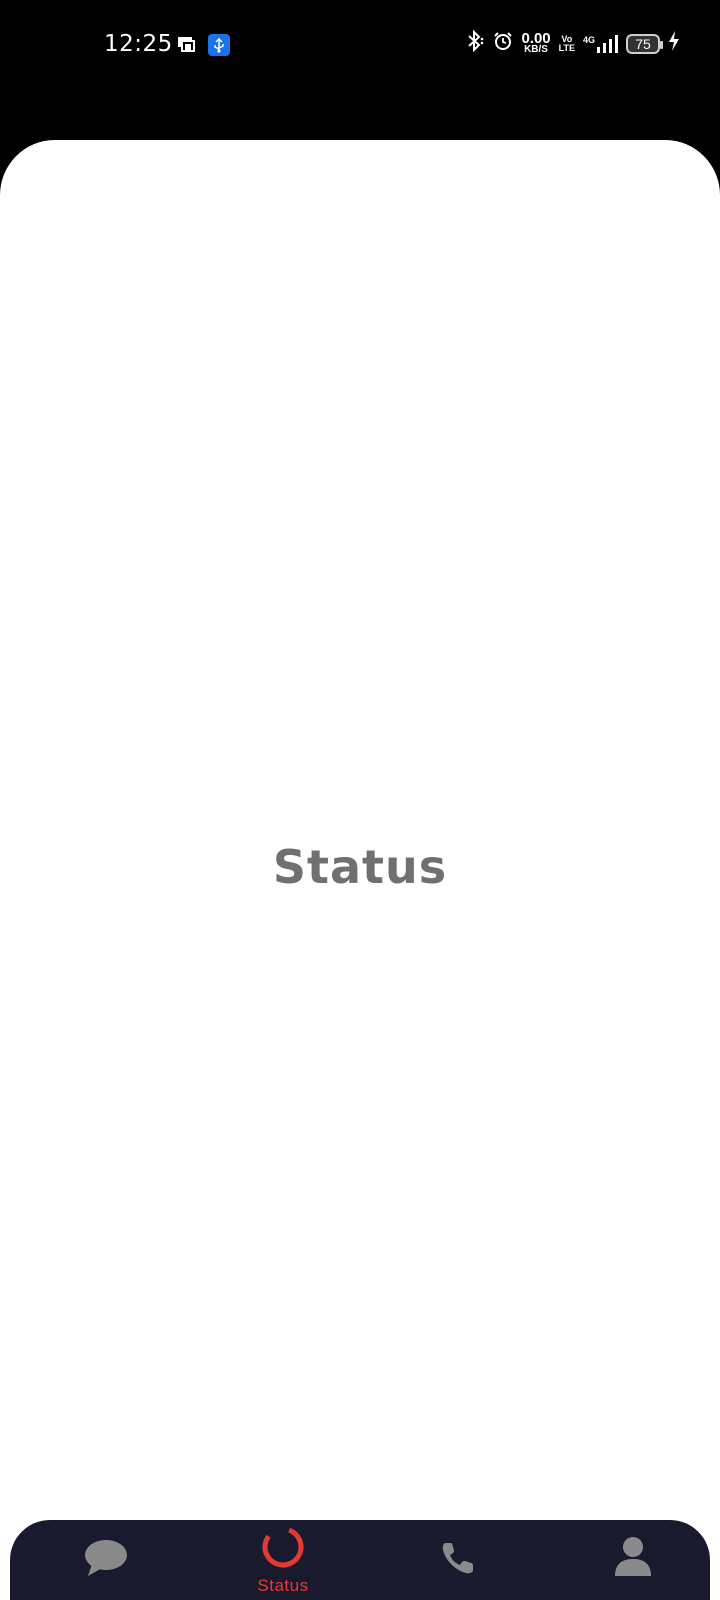  I want to click on system-status-icons: 0.00 KB/S Vo LTE 4G 75, so click(572, 43).